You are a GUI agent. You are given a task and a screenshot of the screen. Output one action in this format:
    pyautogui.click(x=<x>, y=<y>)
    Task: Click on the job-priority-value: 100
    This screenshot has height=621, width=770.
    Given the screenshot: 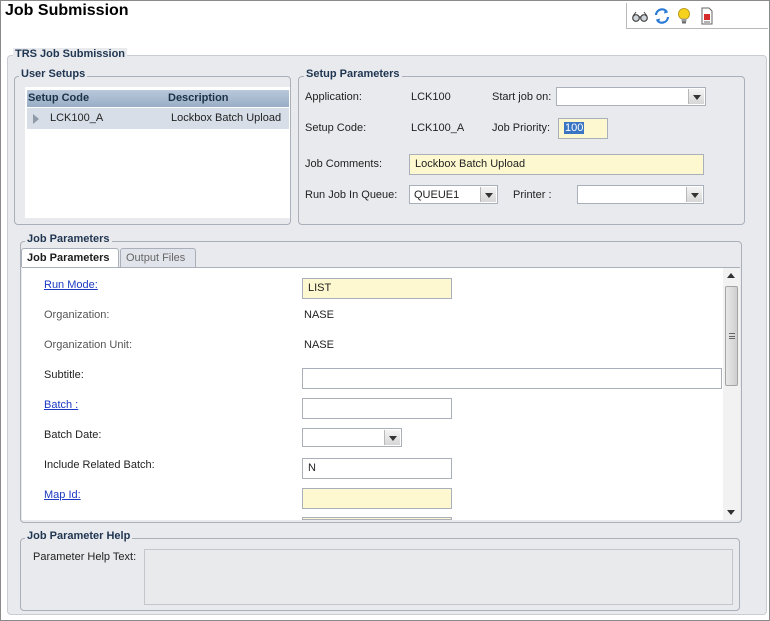 What is the action you would take?
    pyautogui.click(x=574, y=128)
    